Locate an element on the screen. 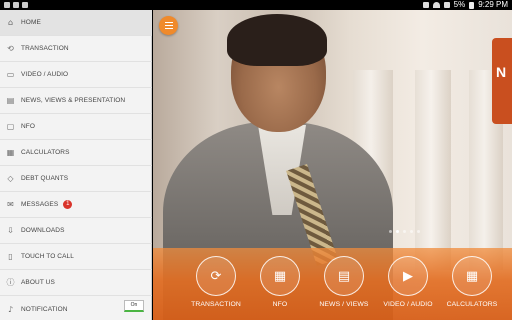 This screenshot has height=320, width=512. sidebar-item-video-audio: ▭ VIDEO / AUDIO is located at coordinates (76, 75).